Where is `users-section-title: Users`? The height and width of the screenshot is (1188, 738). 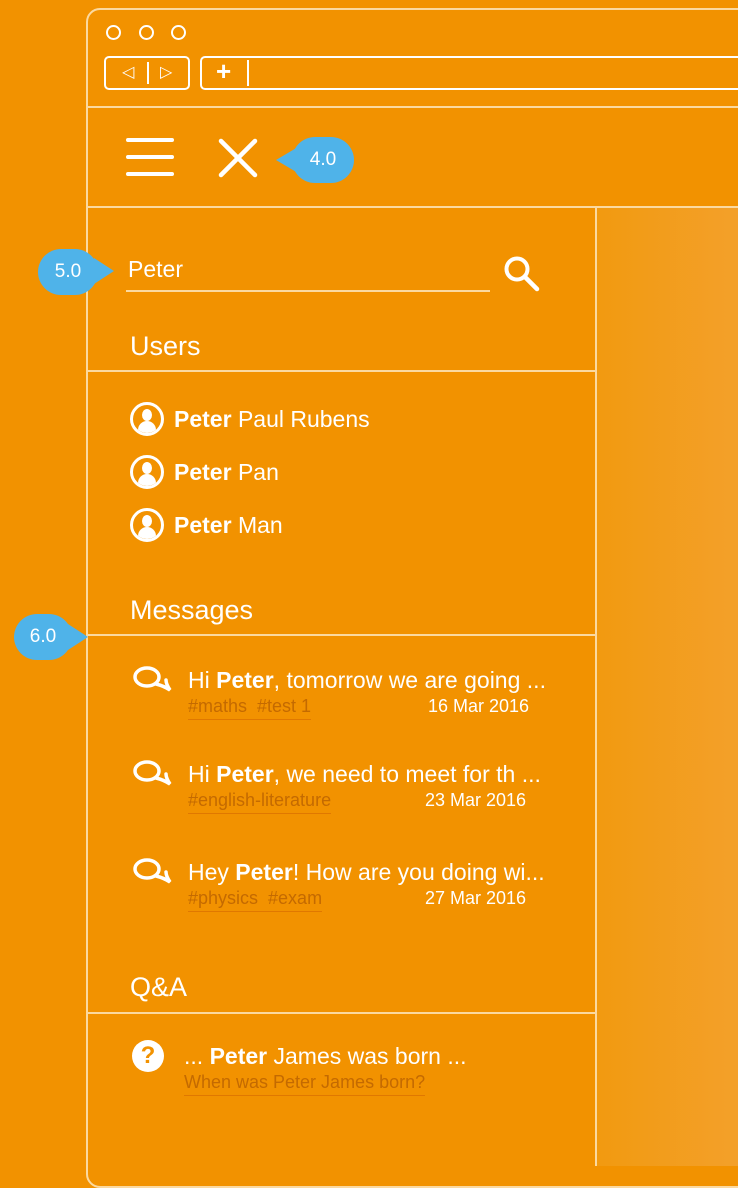
users-section-title: Users is located at coordinates (165, 346).